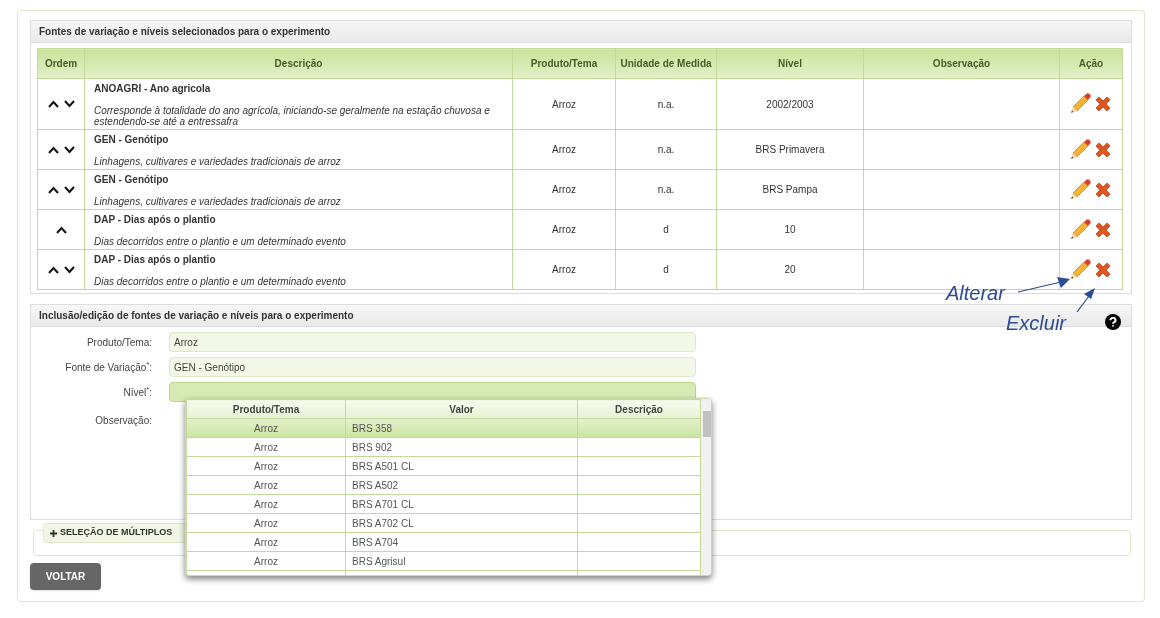 The image size is (1160, 618). I want to click on table-cell: BRS Pampa, so click(790, 189).